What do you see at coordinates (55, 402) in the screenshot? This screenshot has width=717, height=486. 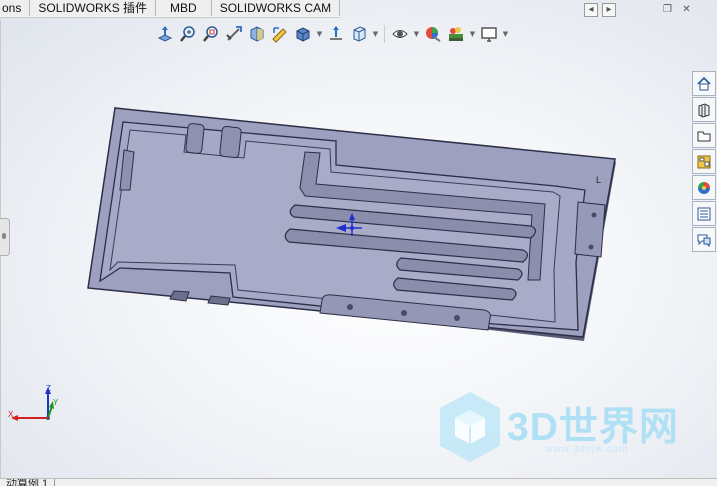 I see `triad-y-label: Y` at bounding box center [55, 402].